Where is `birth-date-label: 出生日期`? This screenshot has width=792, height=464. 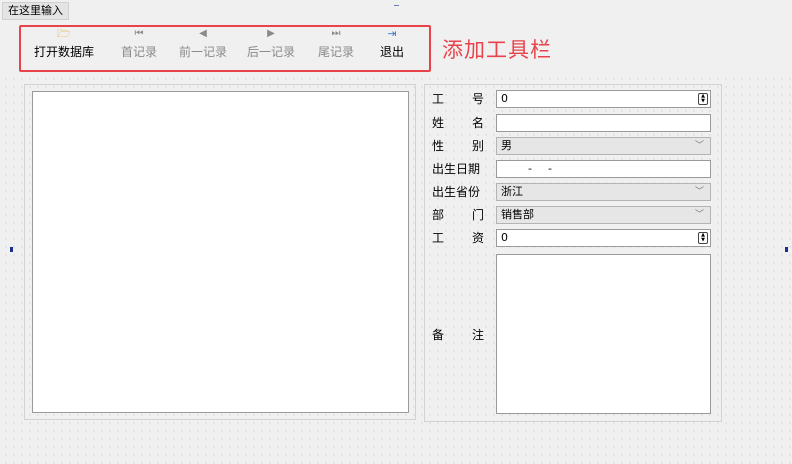 birth-date-label: 出生日期 is located at coordinates (456, 169).